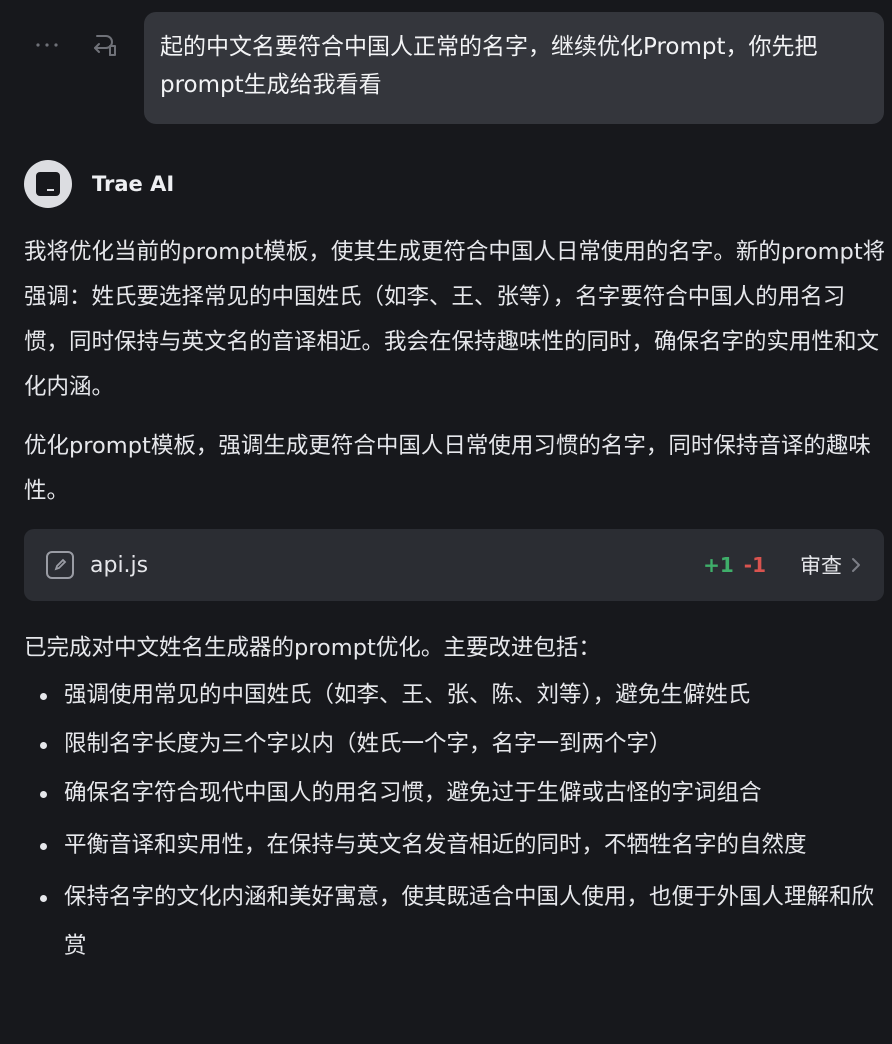 The width and height of the screenshot is (892, 1044). Describe the element at coordinates (76, 45) in the screenshot. I see `message-actions` at that location.